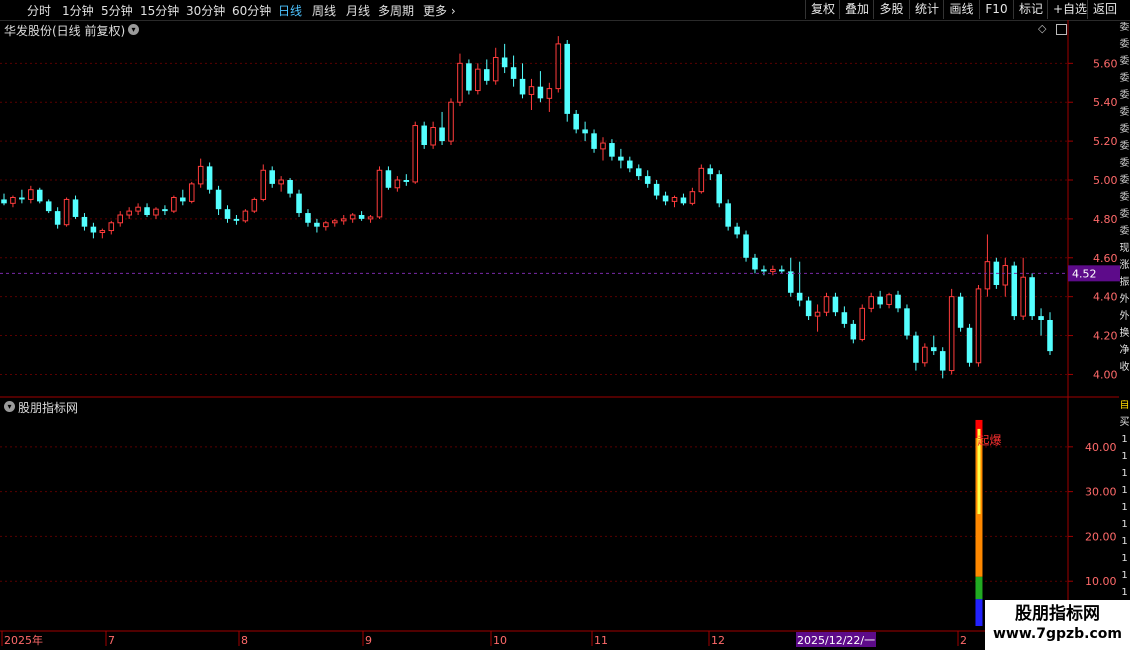  Describe the element at coordinates (979, 612) in the screenshot. I see `signal-bar-segment` at that location.